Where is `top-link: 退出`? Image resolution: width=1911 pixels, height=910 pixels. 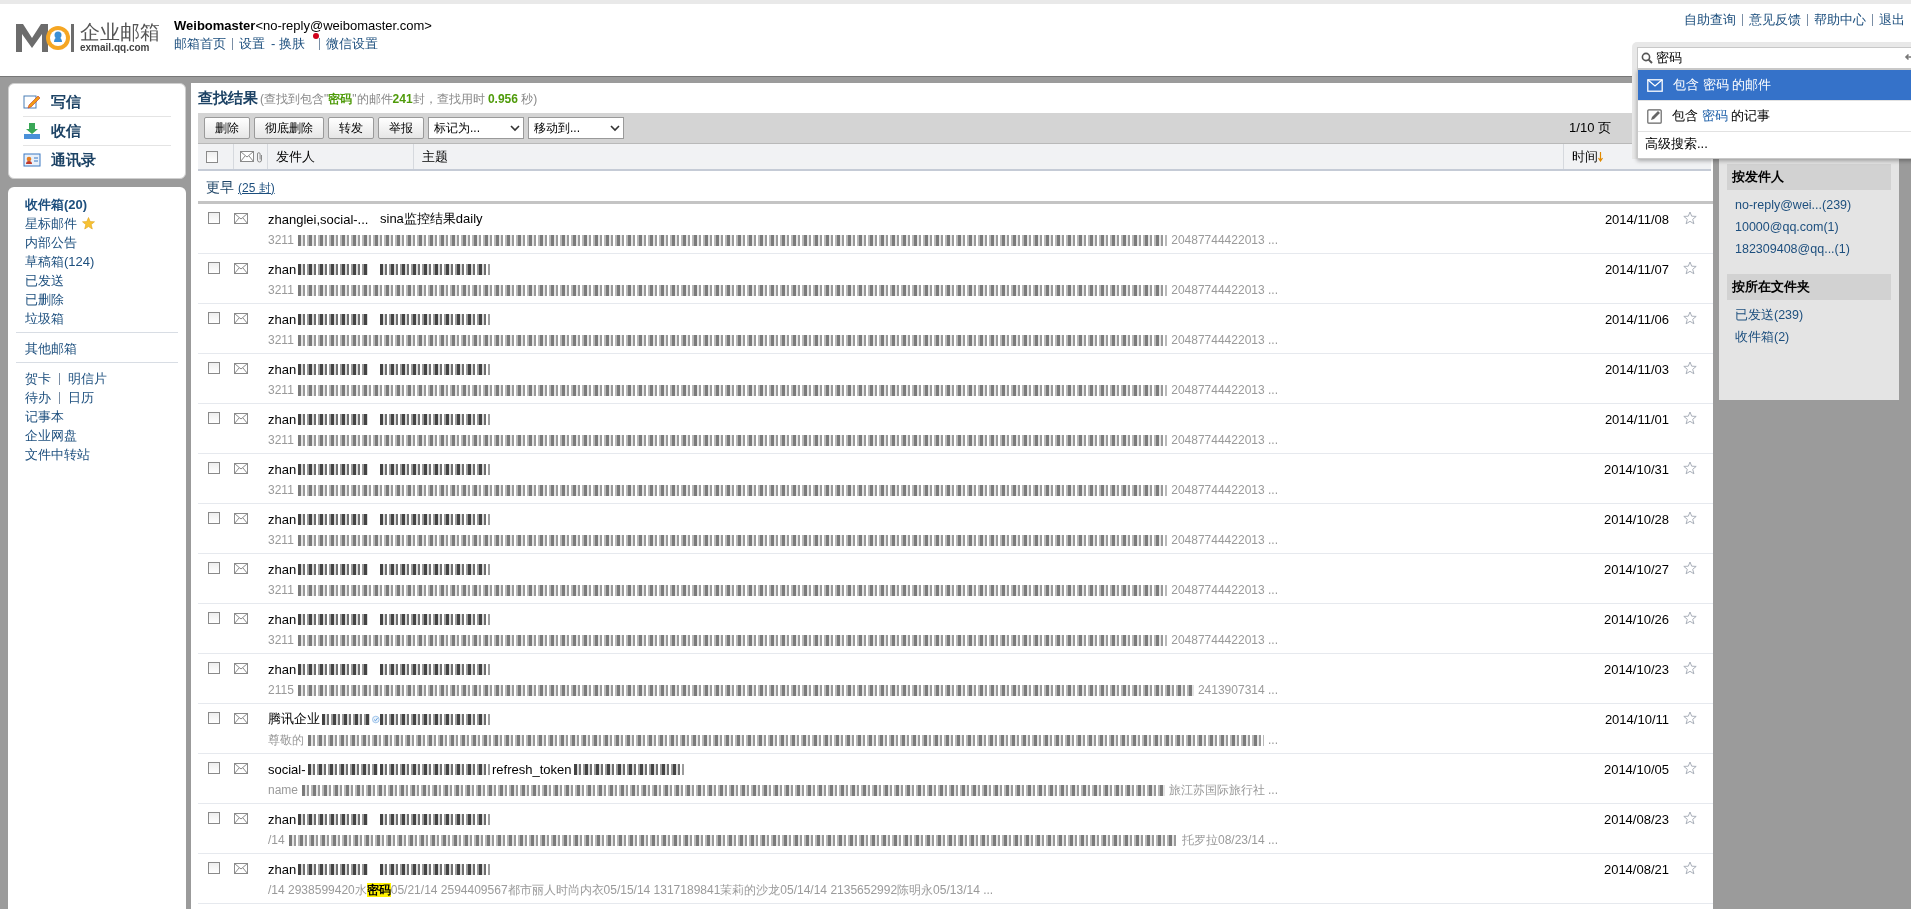
top-link: 退出 is located at coordinates (1891, 20).